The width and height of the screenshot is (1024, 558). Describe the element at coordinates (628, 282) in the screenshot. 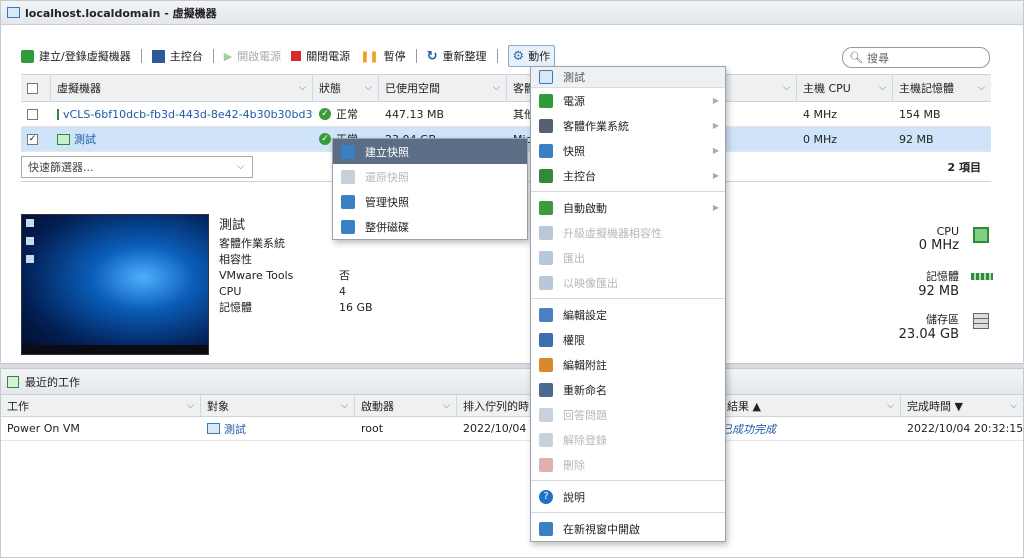

I see `menu-item: 以映像匯出` at that location.